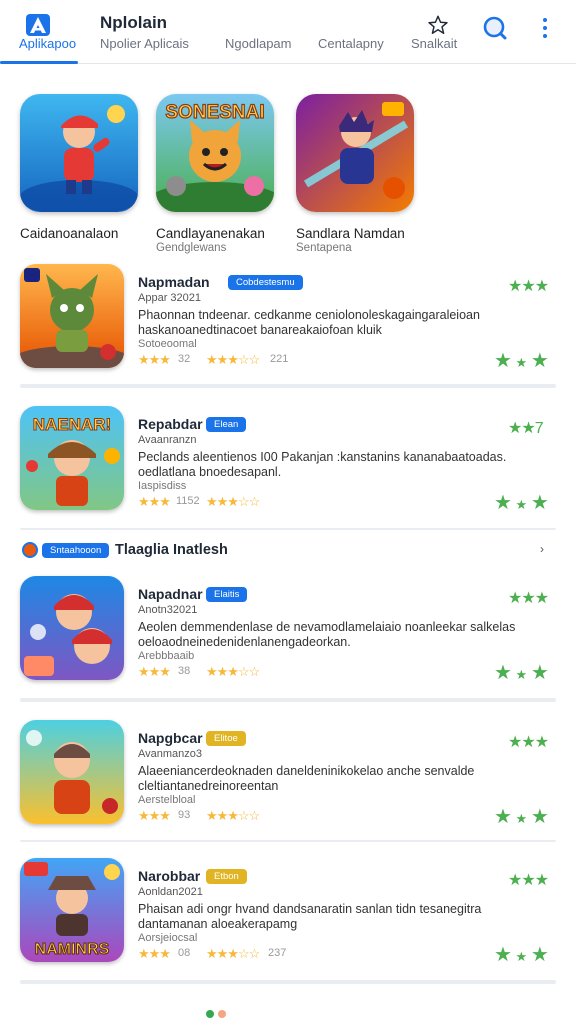 The height and width of the screenshot is (1024, 576). What do you see at coordinates (545, 28) in the screenshot?
I see `more-options-icon` at bounding box center [545, 28].